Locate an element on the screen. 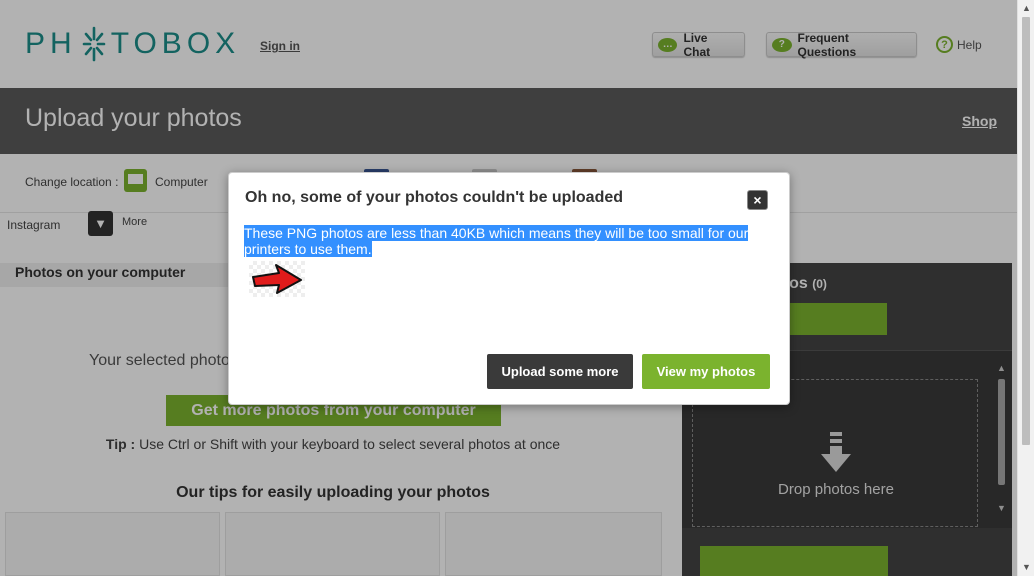 The height and width of the screenshot is (576, 1034). scroll-up-icon: ▲ is located at coordinates (1026, 8).